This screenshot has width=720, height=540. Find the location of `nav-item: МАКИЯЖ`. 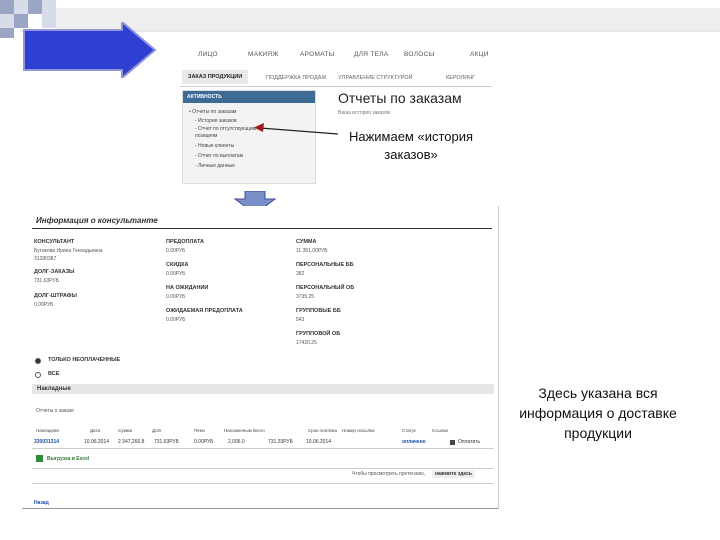

nav-item: МАКИЯЖ is located at coordinates (263, 54).